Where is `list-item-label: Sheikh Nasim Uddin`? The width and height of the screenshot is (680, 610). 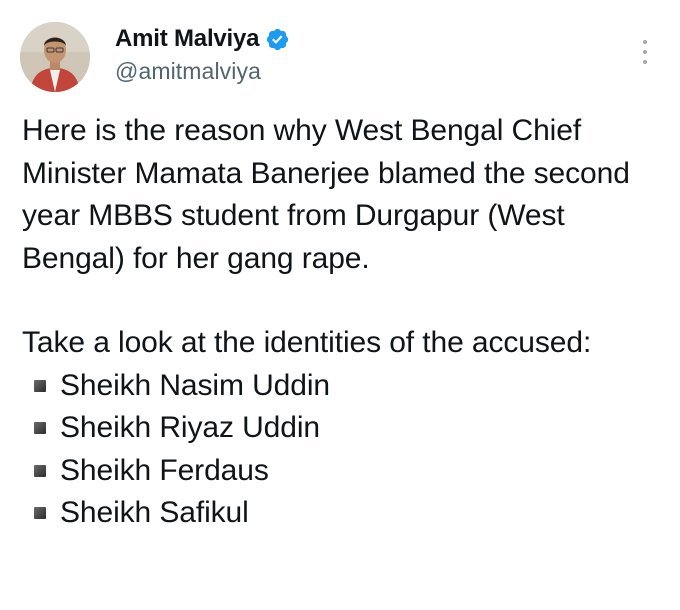
list-item-label: Sheikh Nasim Uddin is located at coordinates (195, 385).